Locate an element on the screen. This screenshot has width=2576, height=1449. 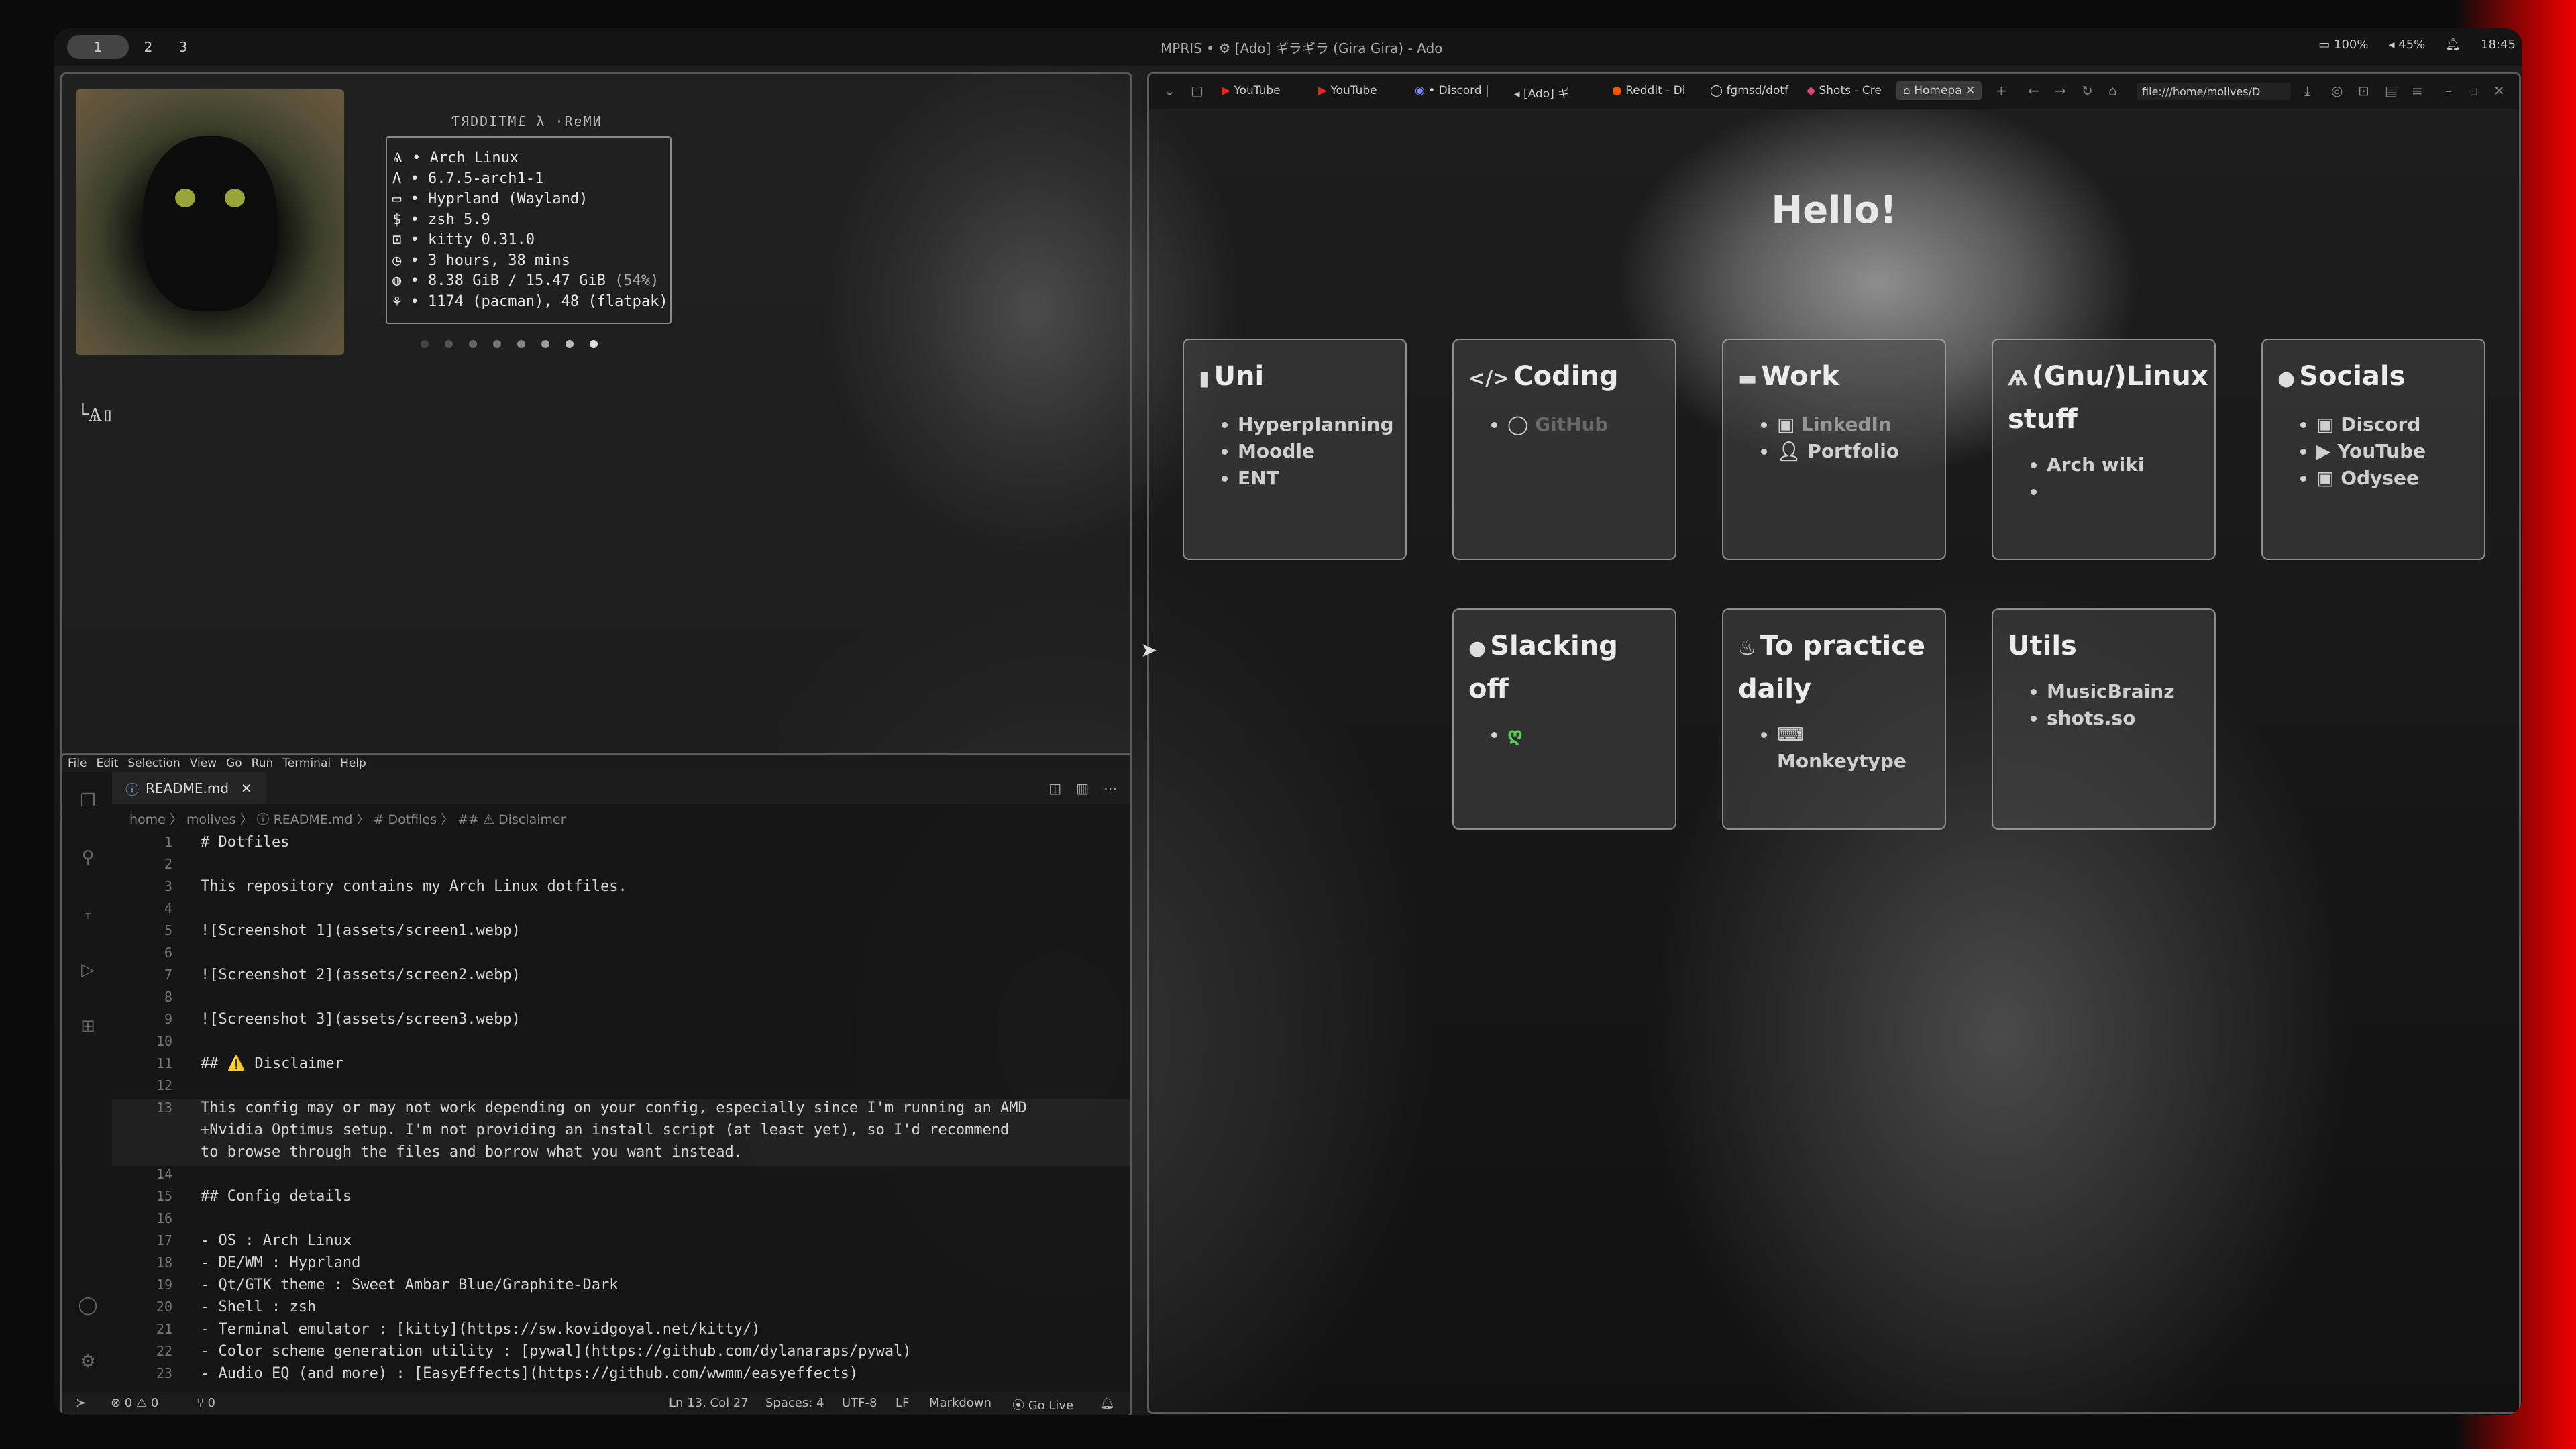
cursor-position: Ln 13, Col 27 is located at coordinates (709, 1403).